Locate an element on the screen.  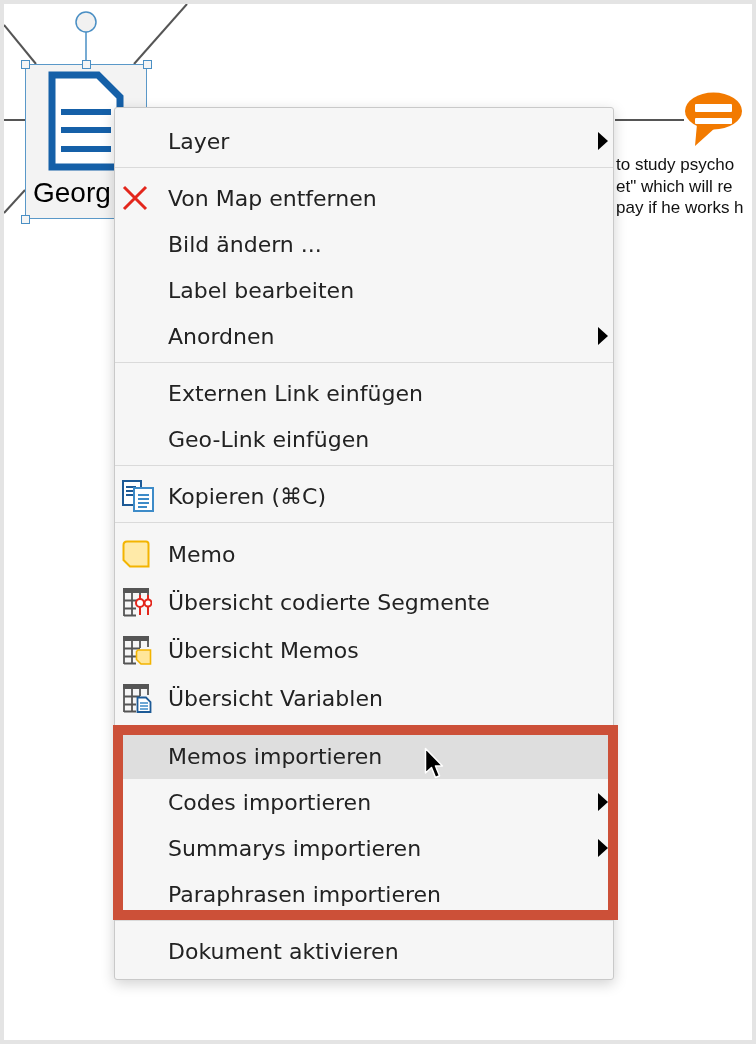
menu-item: Label bearbeiten is located at coordinates (364, 290).